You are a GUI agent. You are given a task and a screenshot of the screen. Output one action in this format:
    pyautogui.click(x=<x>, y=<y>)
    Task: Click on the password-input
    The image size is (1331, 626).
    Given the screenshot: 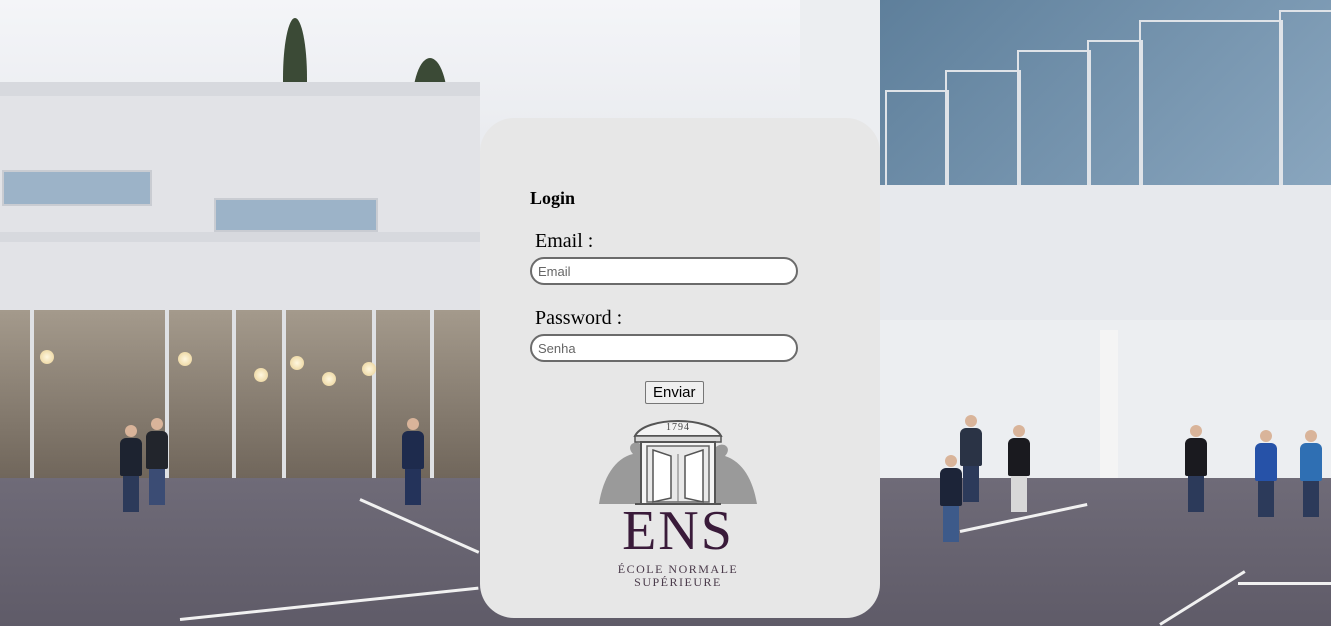 What is the action you would take?
    pyautogui.click(x=664, y=348)
    